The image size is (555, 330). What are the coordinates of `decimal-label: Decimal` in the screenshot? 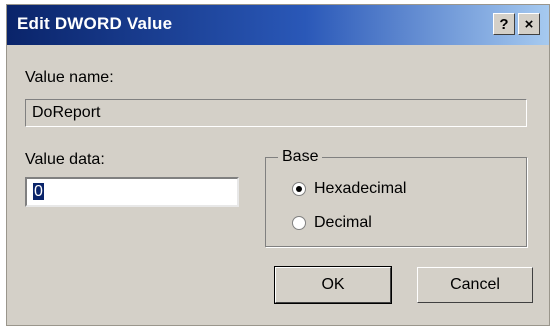 It's located at (343, 222).